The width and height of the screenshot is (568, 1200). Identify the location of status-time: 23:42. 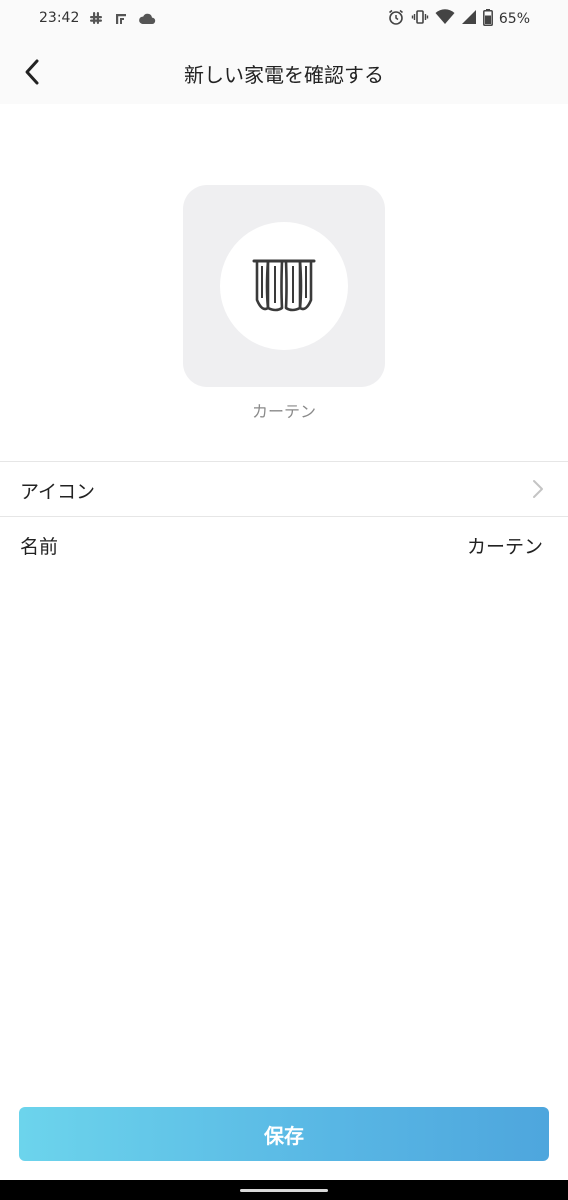
(59, 18).